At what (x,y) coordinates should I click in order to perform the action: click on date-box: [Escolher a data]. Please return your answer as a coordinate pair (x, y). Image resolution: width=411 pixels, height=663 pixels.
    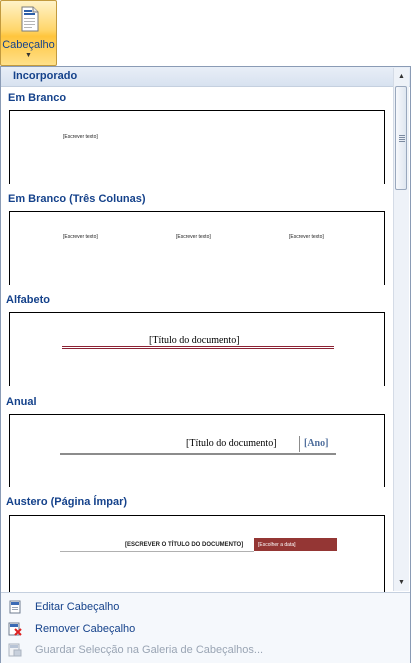
    Looking at the image, I should click on (295, 544).